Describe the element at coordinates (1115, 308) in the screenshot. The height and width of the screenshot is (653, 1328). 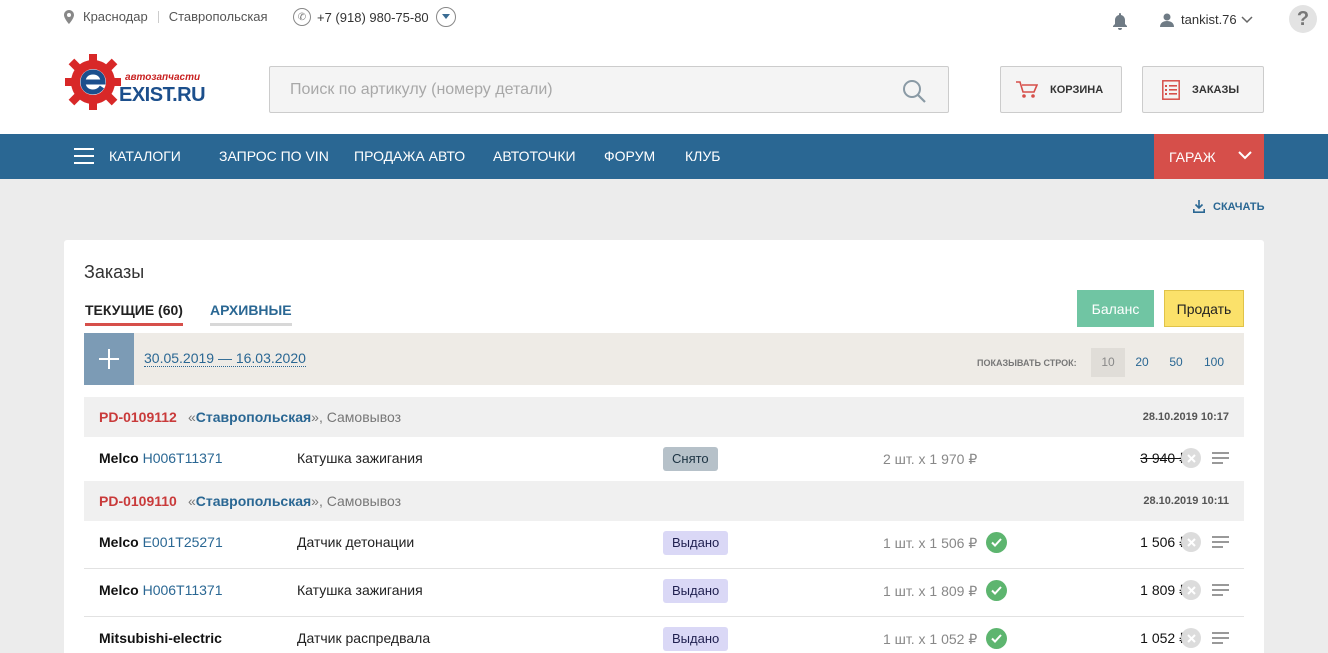
I see `balance-button: Баланс` at that location.